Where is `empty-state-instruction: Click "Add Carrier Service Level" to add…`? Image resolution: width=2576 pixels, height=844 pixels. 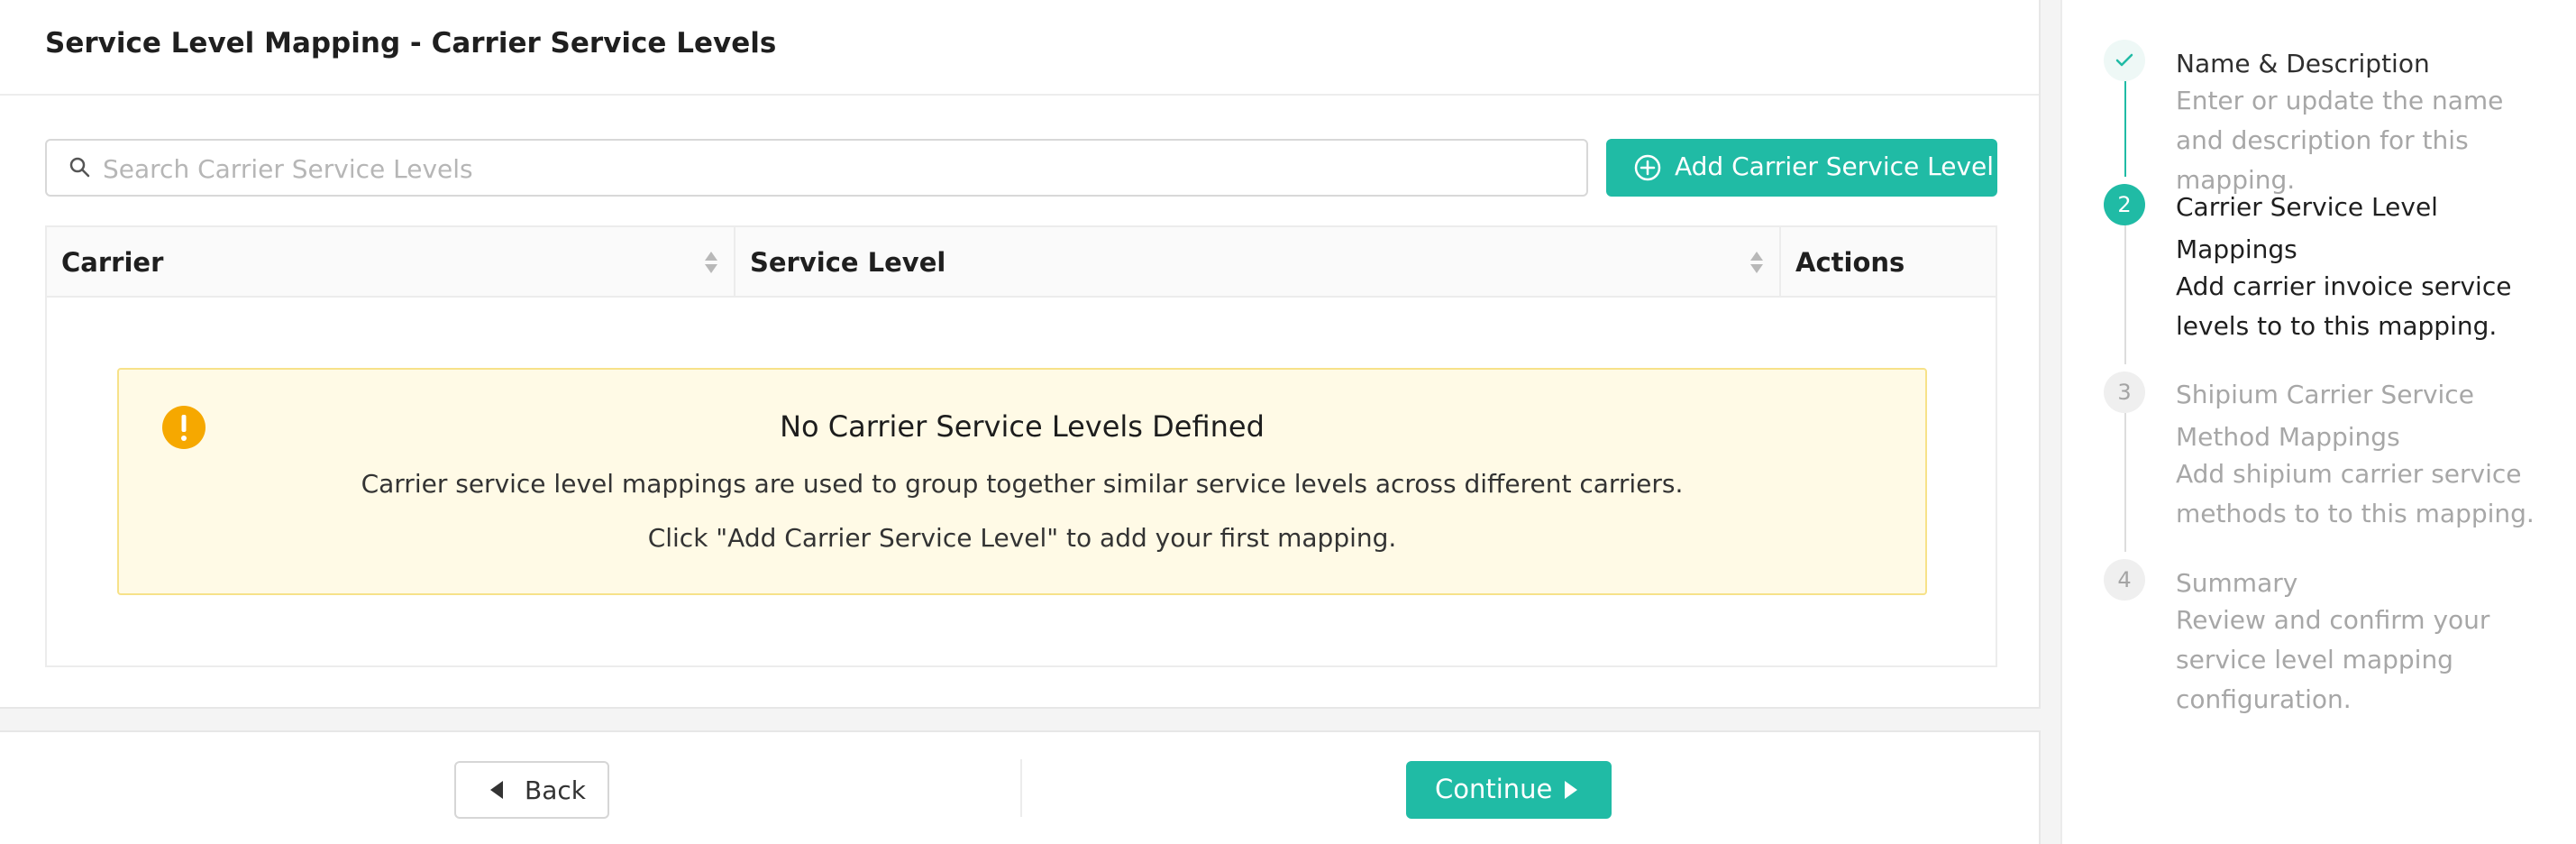 empty-state-instruction: Click "Add Carrier Service Level" to add… is located at coordinates (1022, 538).